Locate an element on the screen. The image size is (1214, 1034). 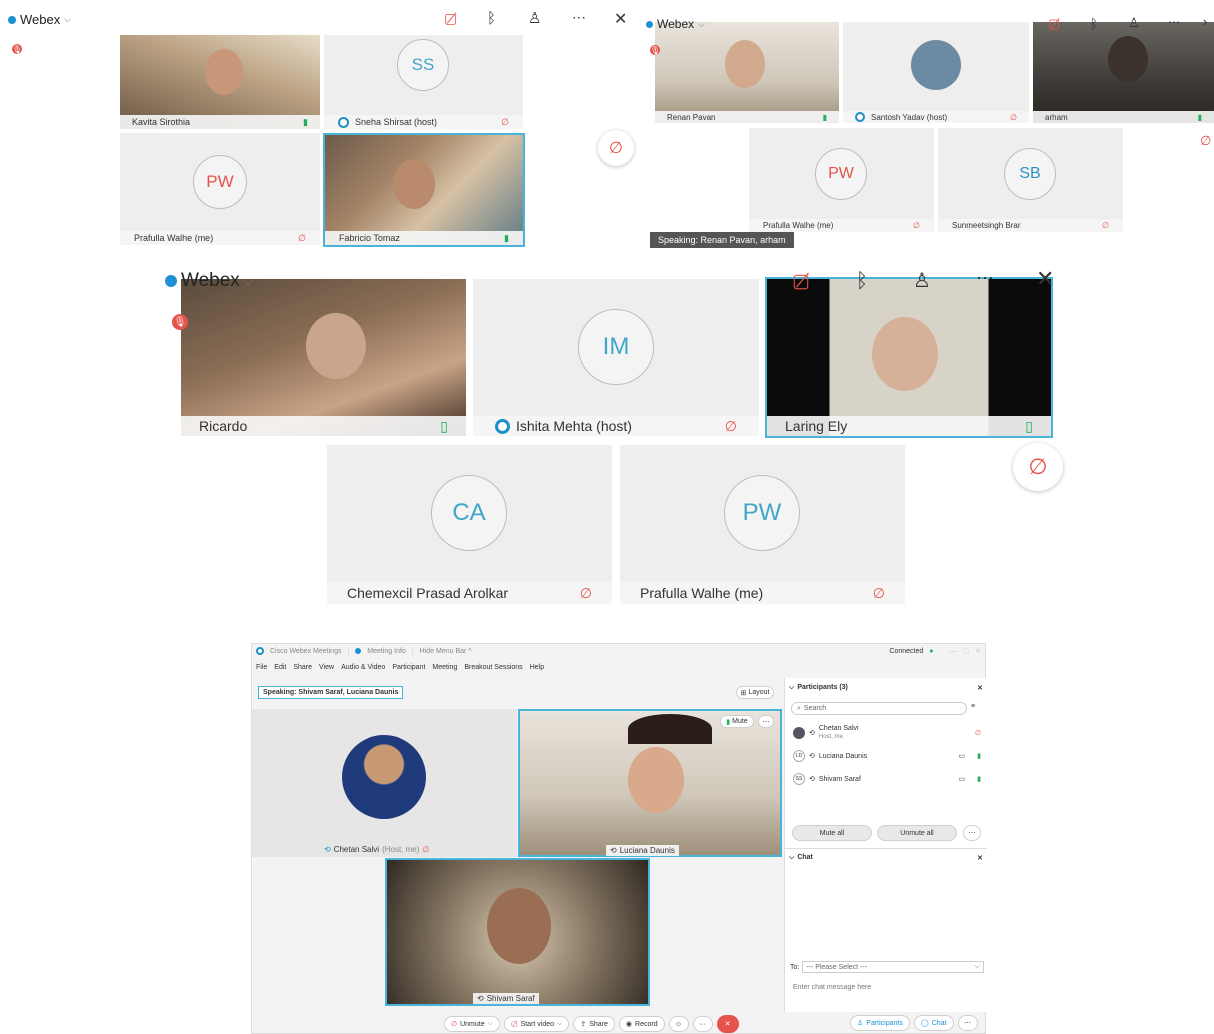
participant-name: Renan Pavan is located at coordinates (691, 117).